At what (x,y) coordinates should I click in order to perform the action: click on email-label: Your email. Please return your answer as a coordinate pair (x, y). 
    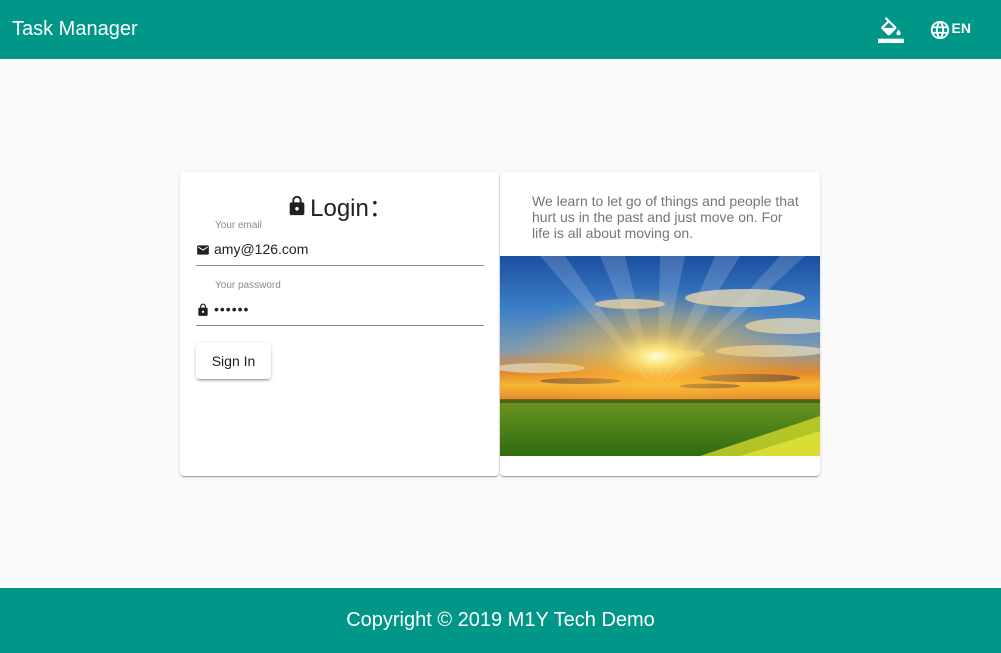
    Looking at the image, I should click on (238, 225).